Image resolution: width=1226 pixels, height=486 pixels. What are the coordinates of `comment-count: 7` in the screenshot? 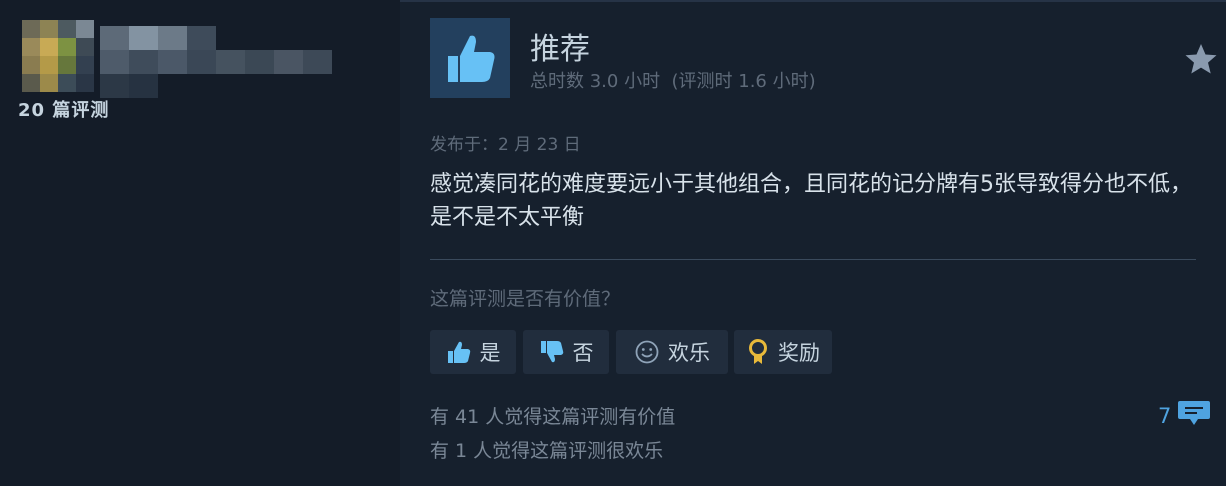 It's located at (1165, 415).